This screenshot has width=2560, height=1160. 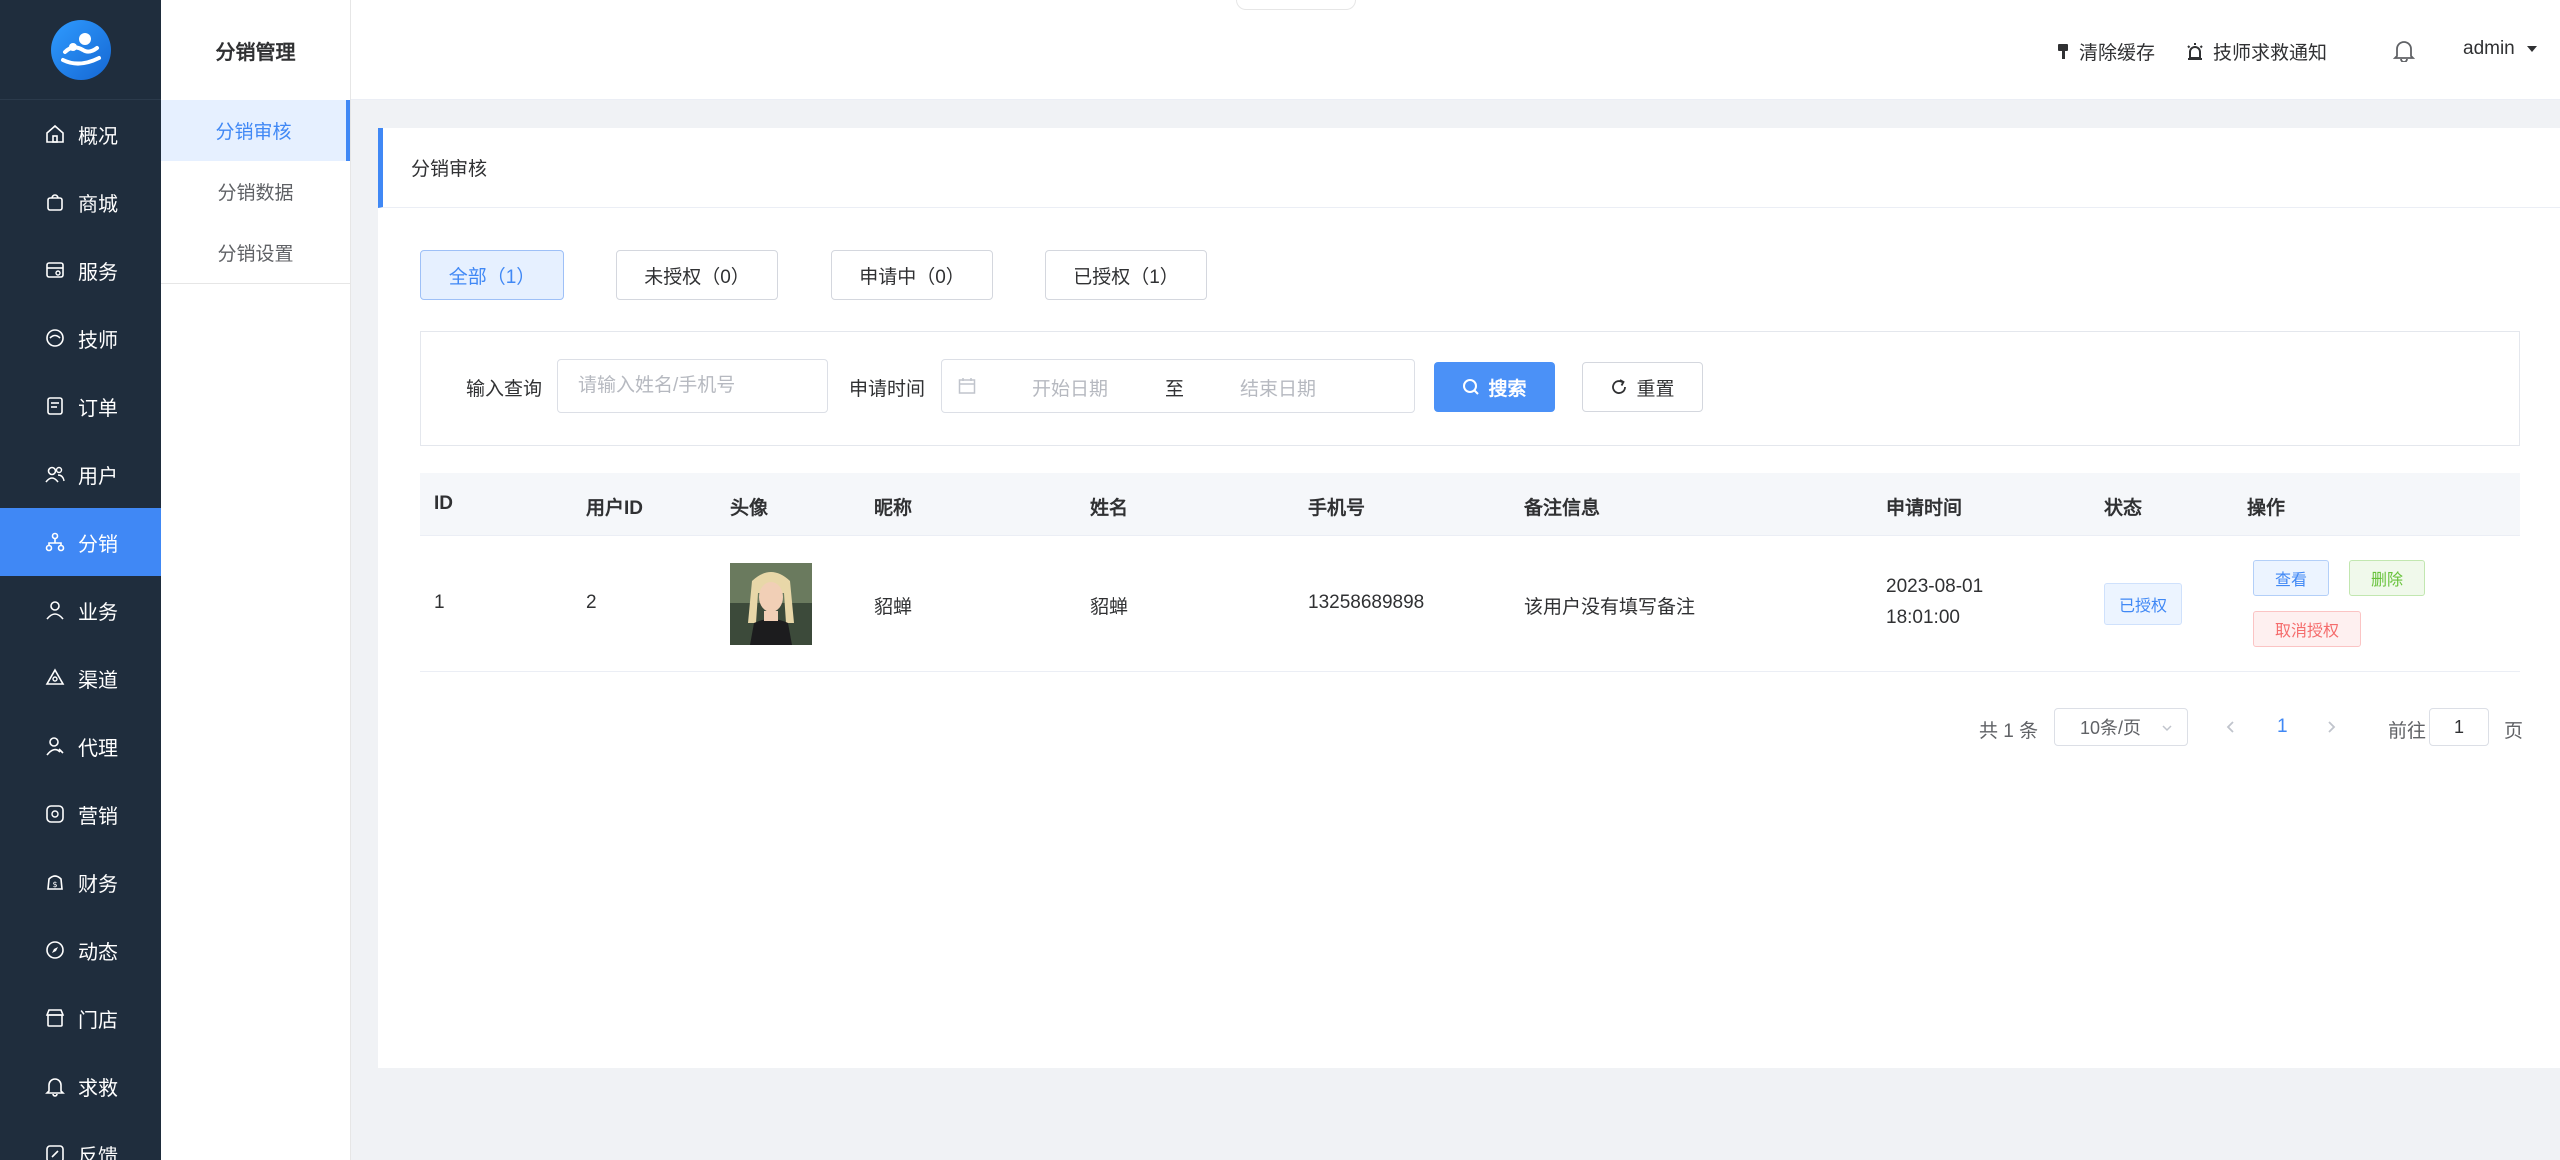 What do you see at coordinates (55, 678) in the screenshot?
I see `channel-icon` at bounding box center [55, 678].